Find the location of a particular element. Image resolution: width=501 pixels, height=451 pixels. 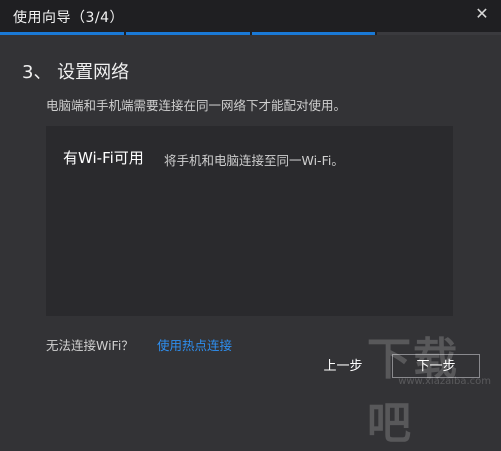

step-title: 3、 设置网络 is located at coordinates (76, 72).